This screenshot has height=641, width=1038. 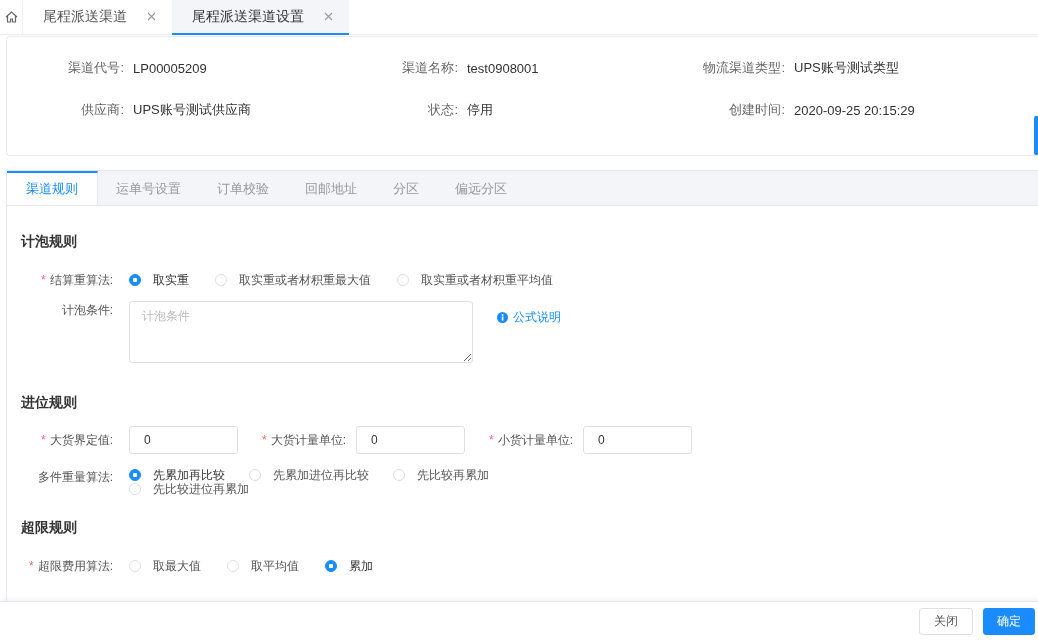 I want to click on info-value: UPS账号测试类型, so click(x=847, y=68).